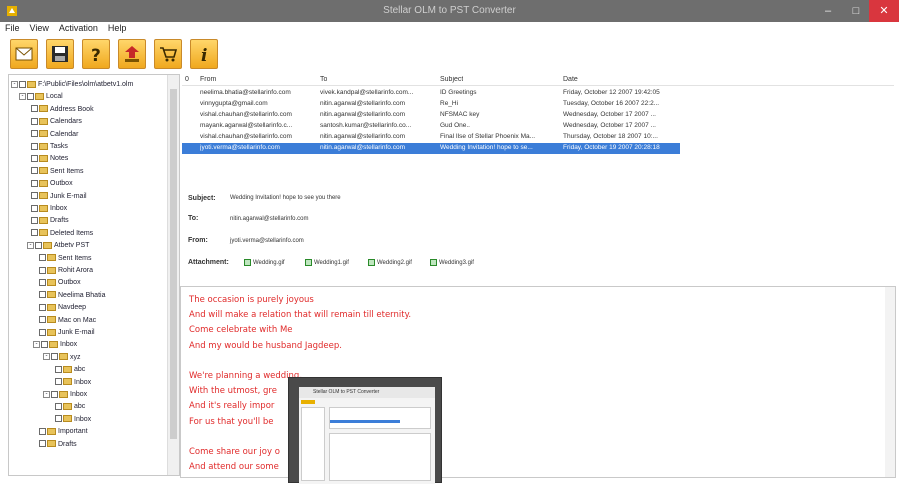 This screenshot has width=899, height=484. I want to click on folder-icon, so click(51, 307).